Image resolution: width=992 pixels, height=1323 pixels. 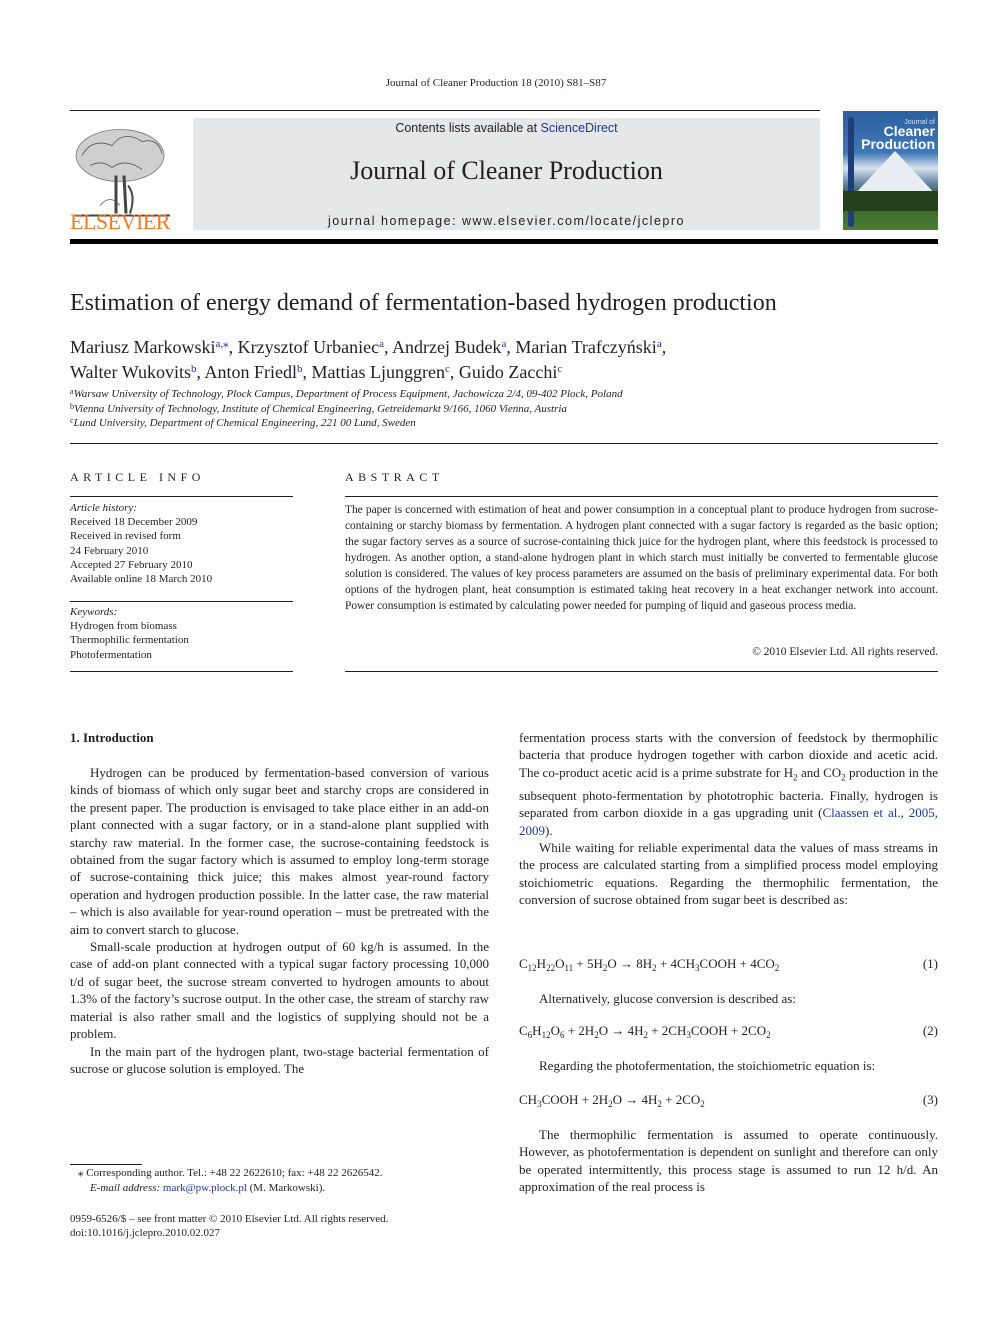 What do you see at coordinates (106, 1164) in the screenshot?
I see `footnote-rule` at bounding box center [106, 1164].